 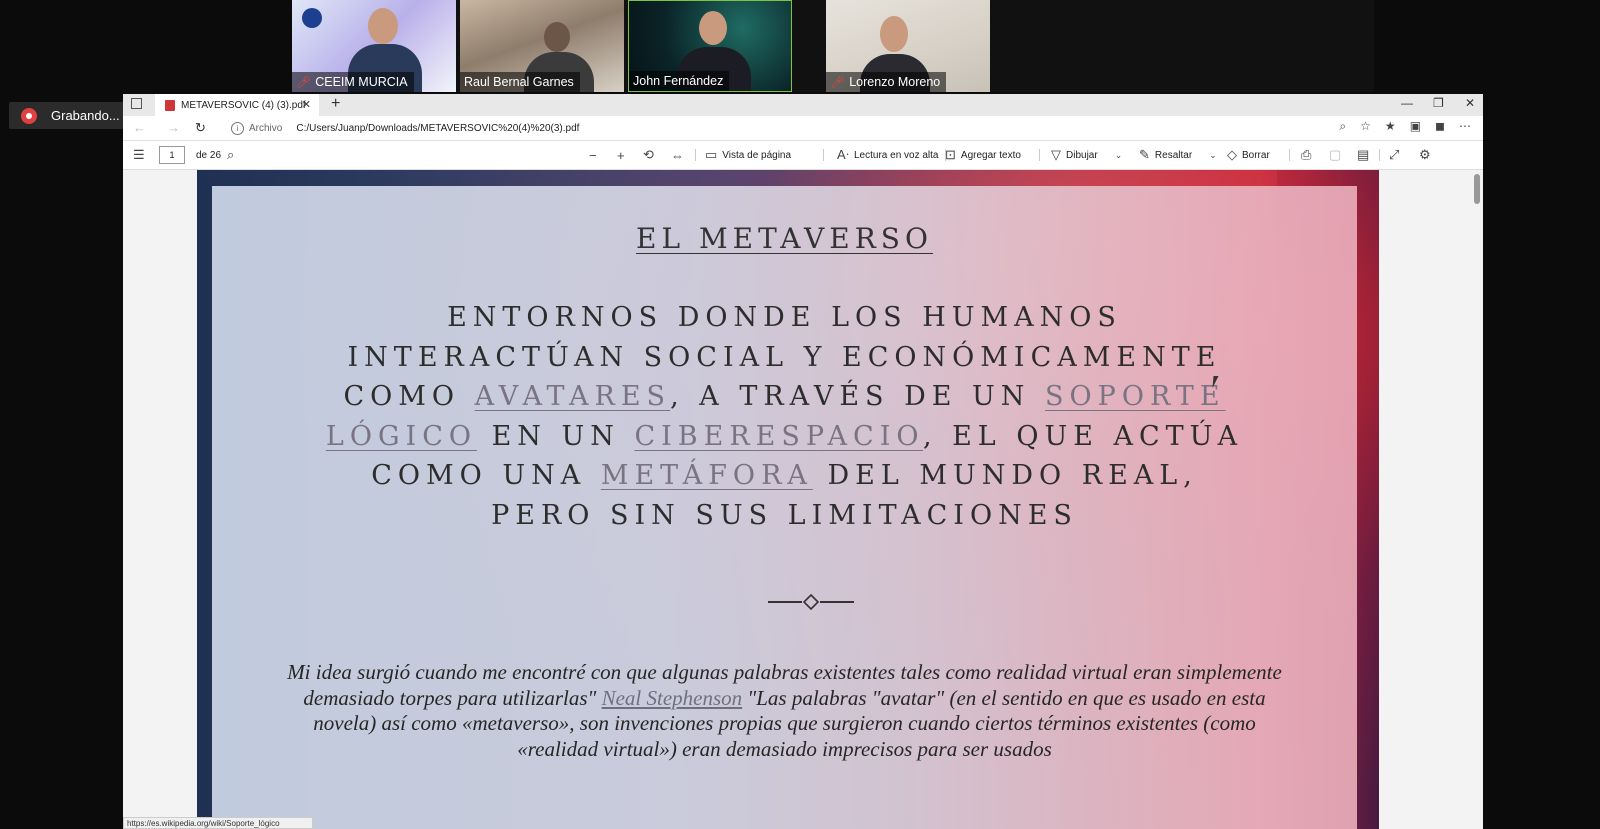 What do you see at coordinates (983, 155) in the screenshot?
I see `add-text-button: ⊡ Agregar texto` at bounding box center [983, 155].